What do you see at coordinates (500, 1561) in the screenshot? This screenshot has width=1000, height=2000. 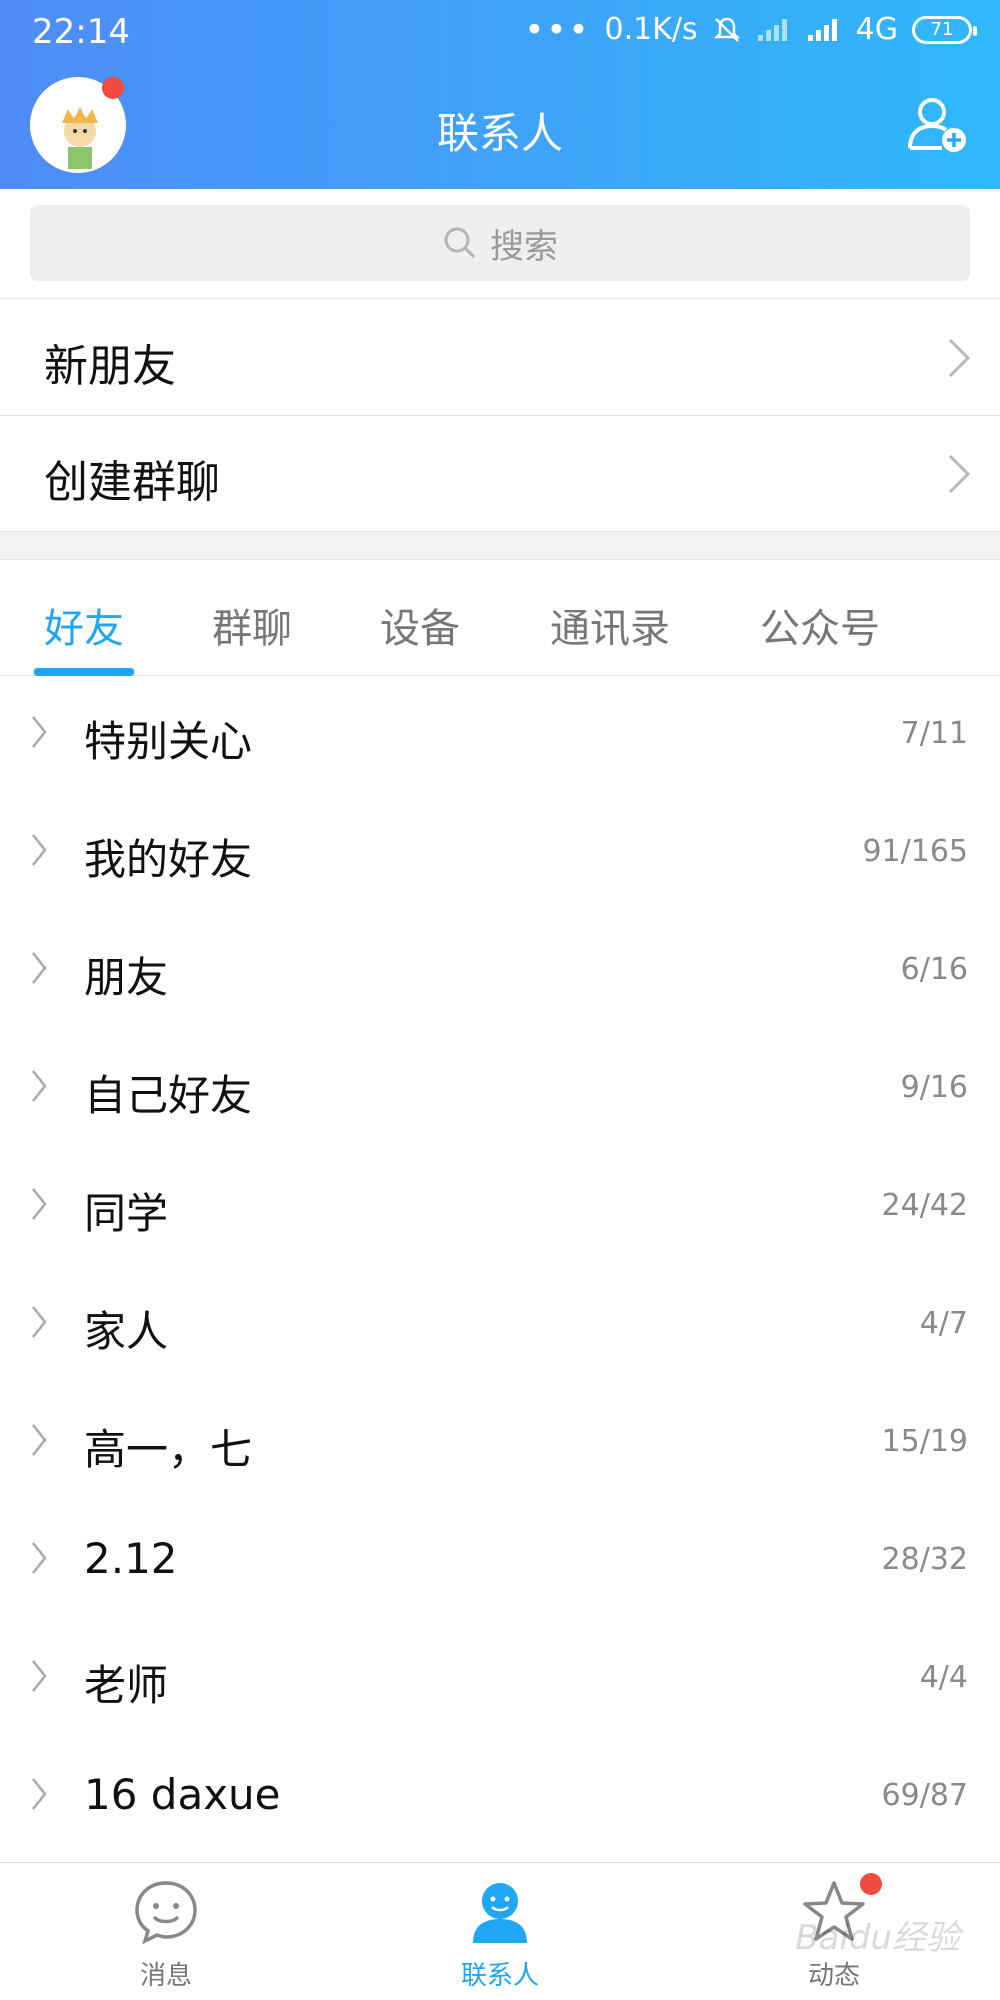 I see `group-row: 2.12 28/32` at bounding box center [500, 1561].